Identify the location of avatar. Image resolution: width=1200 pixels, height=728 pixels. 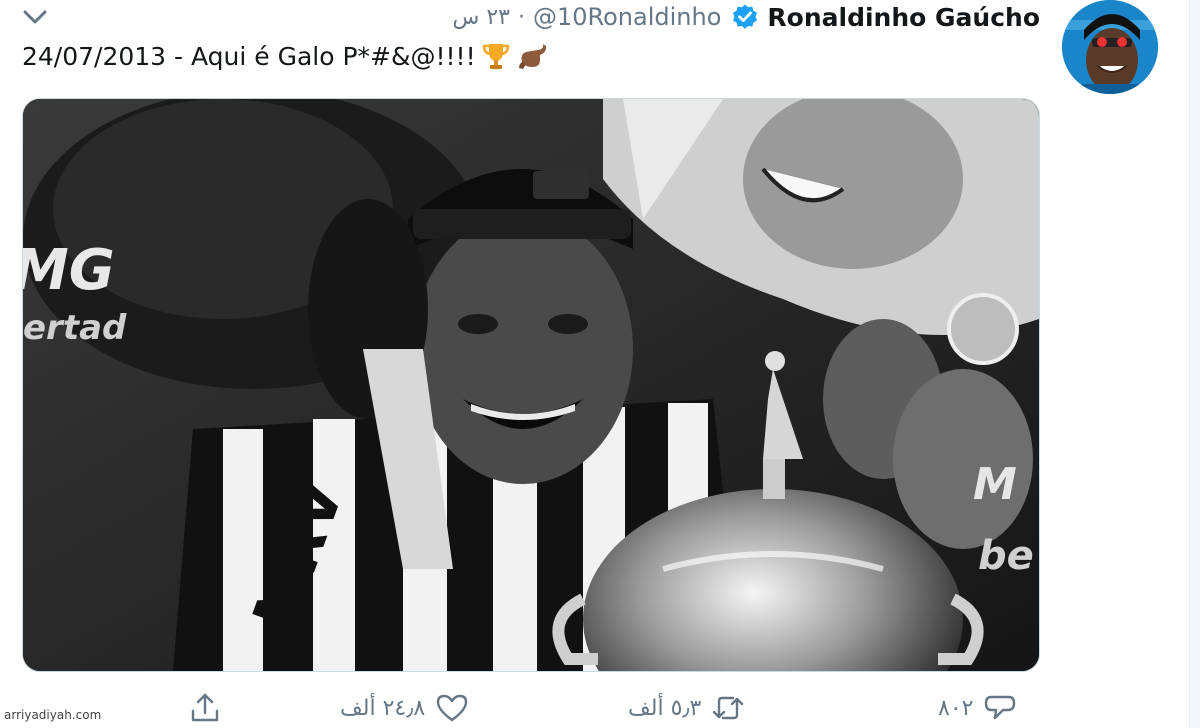
(1110, 47).